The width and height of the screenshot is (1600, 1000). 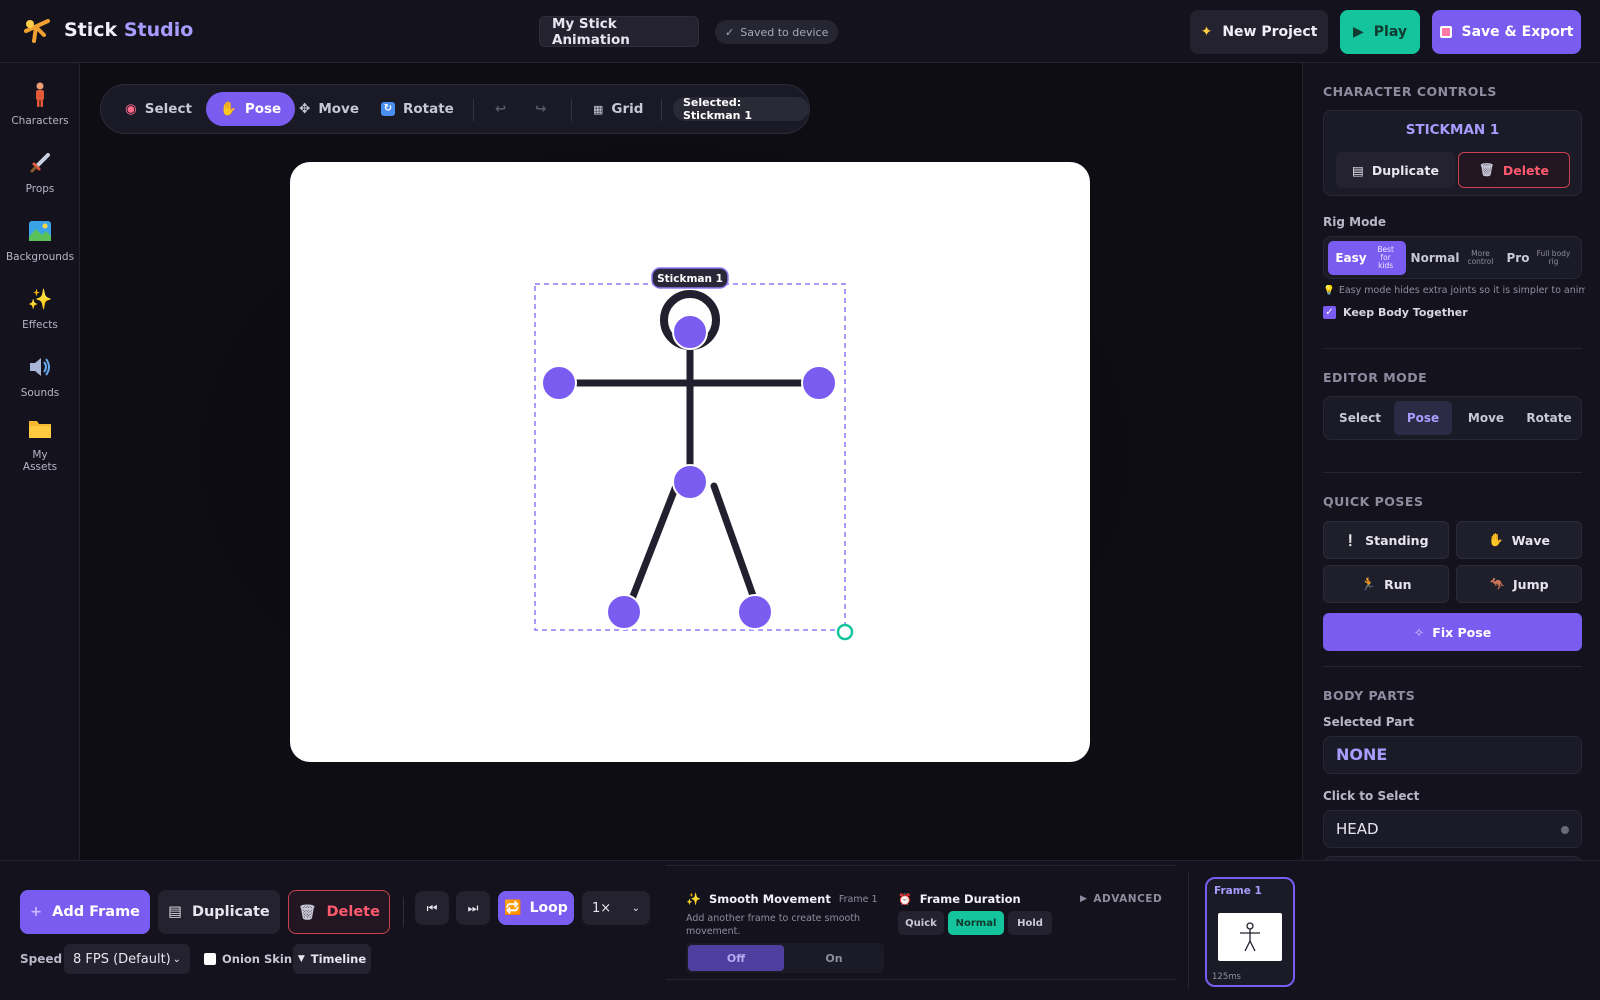 I want to click on editor-mode-select: Select, so click(x=1360, y=418).